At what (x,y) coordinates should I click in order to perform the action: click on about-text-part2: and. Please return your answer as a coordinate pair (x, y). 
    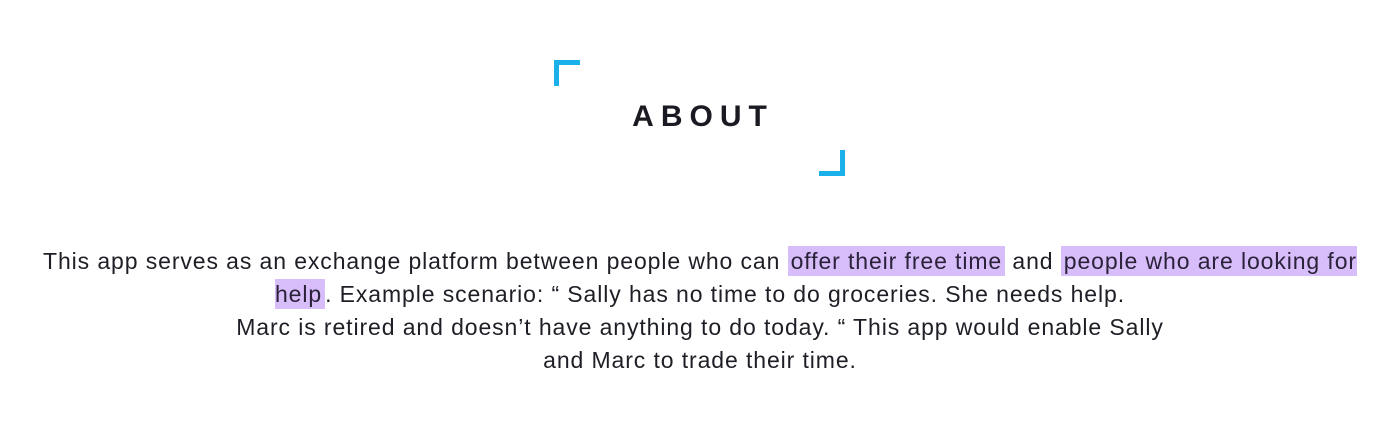
    Looking at the image, I should click on (1033, 261).